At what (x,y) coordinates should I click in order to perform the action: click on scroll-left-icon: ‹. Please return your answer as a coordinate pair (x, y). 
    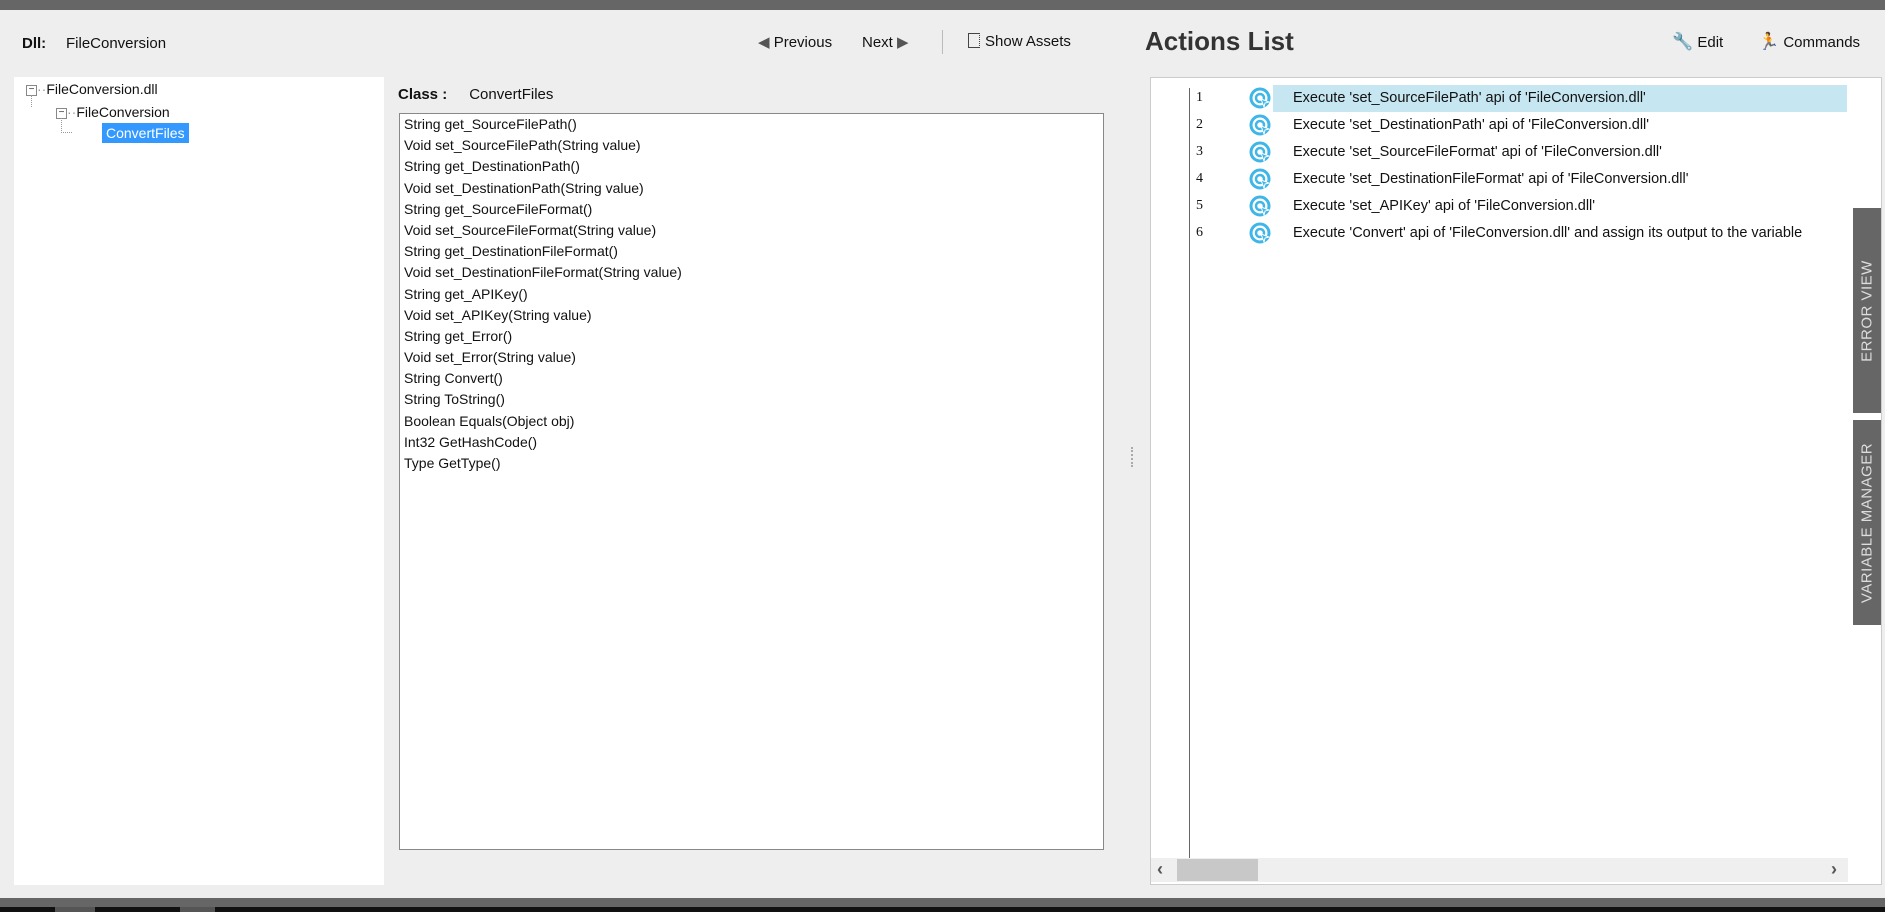
    Looking at the image, I should click on (1160, 869).